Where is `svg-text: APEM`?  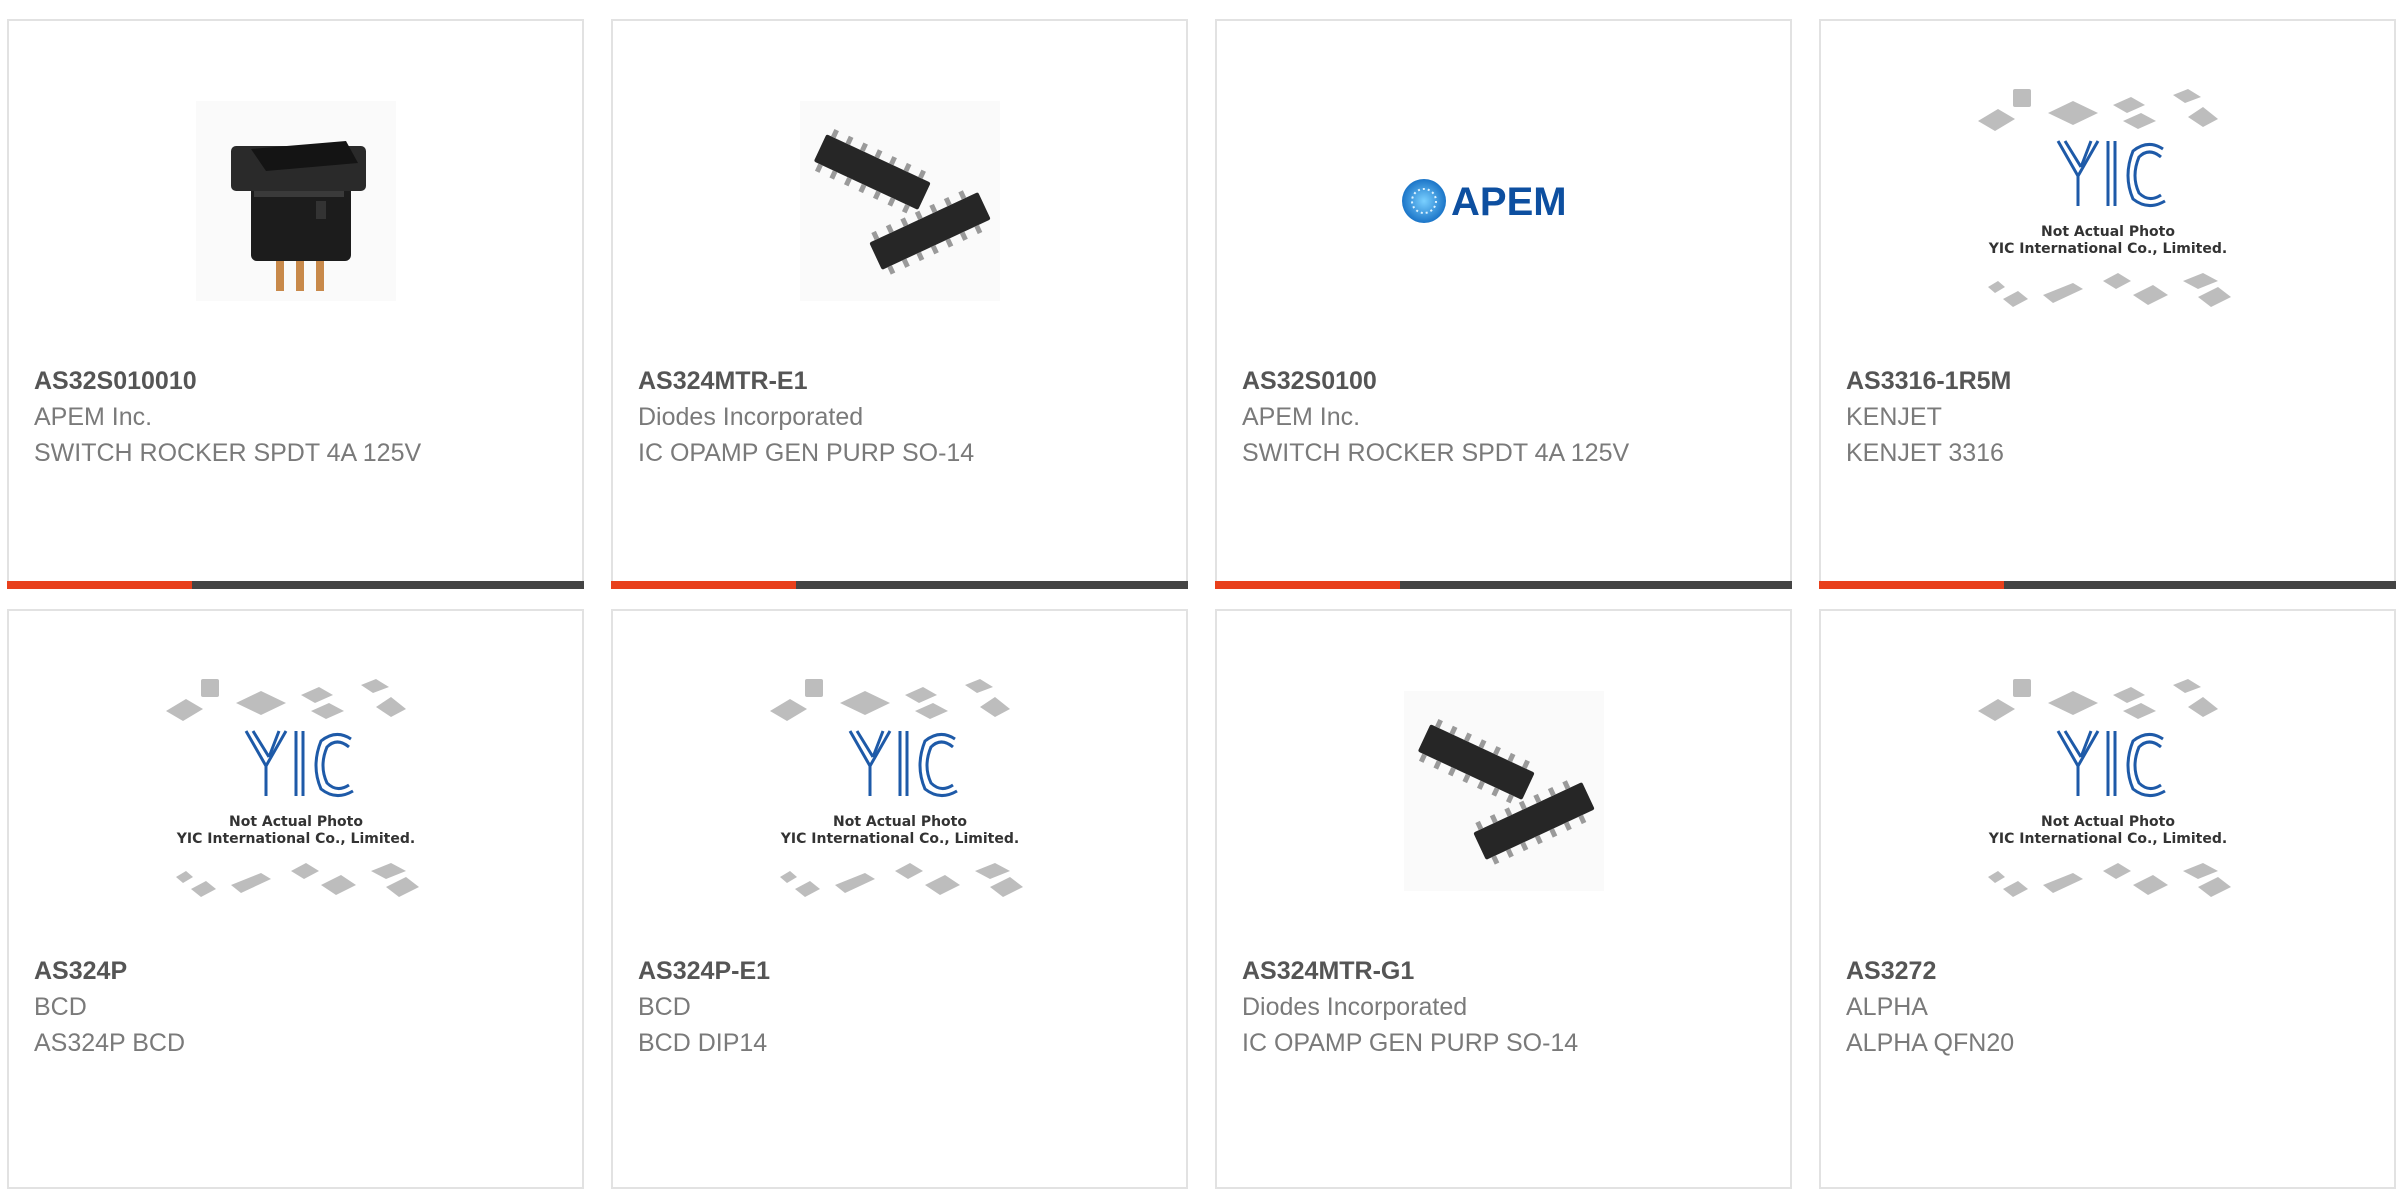 svg-text: APEM is located at coordinates (1509, 202).